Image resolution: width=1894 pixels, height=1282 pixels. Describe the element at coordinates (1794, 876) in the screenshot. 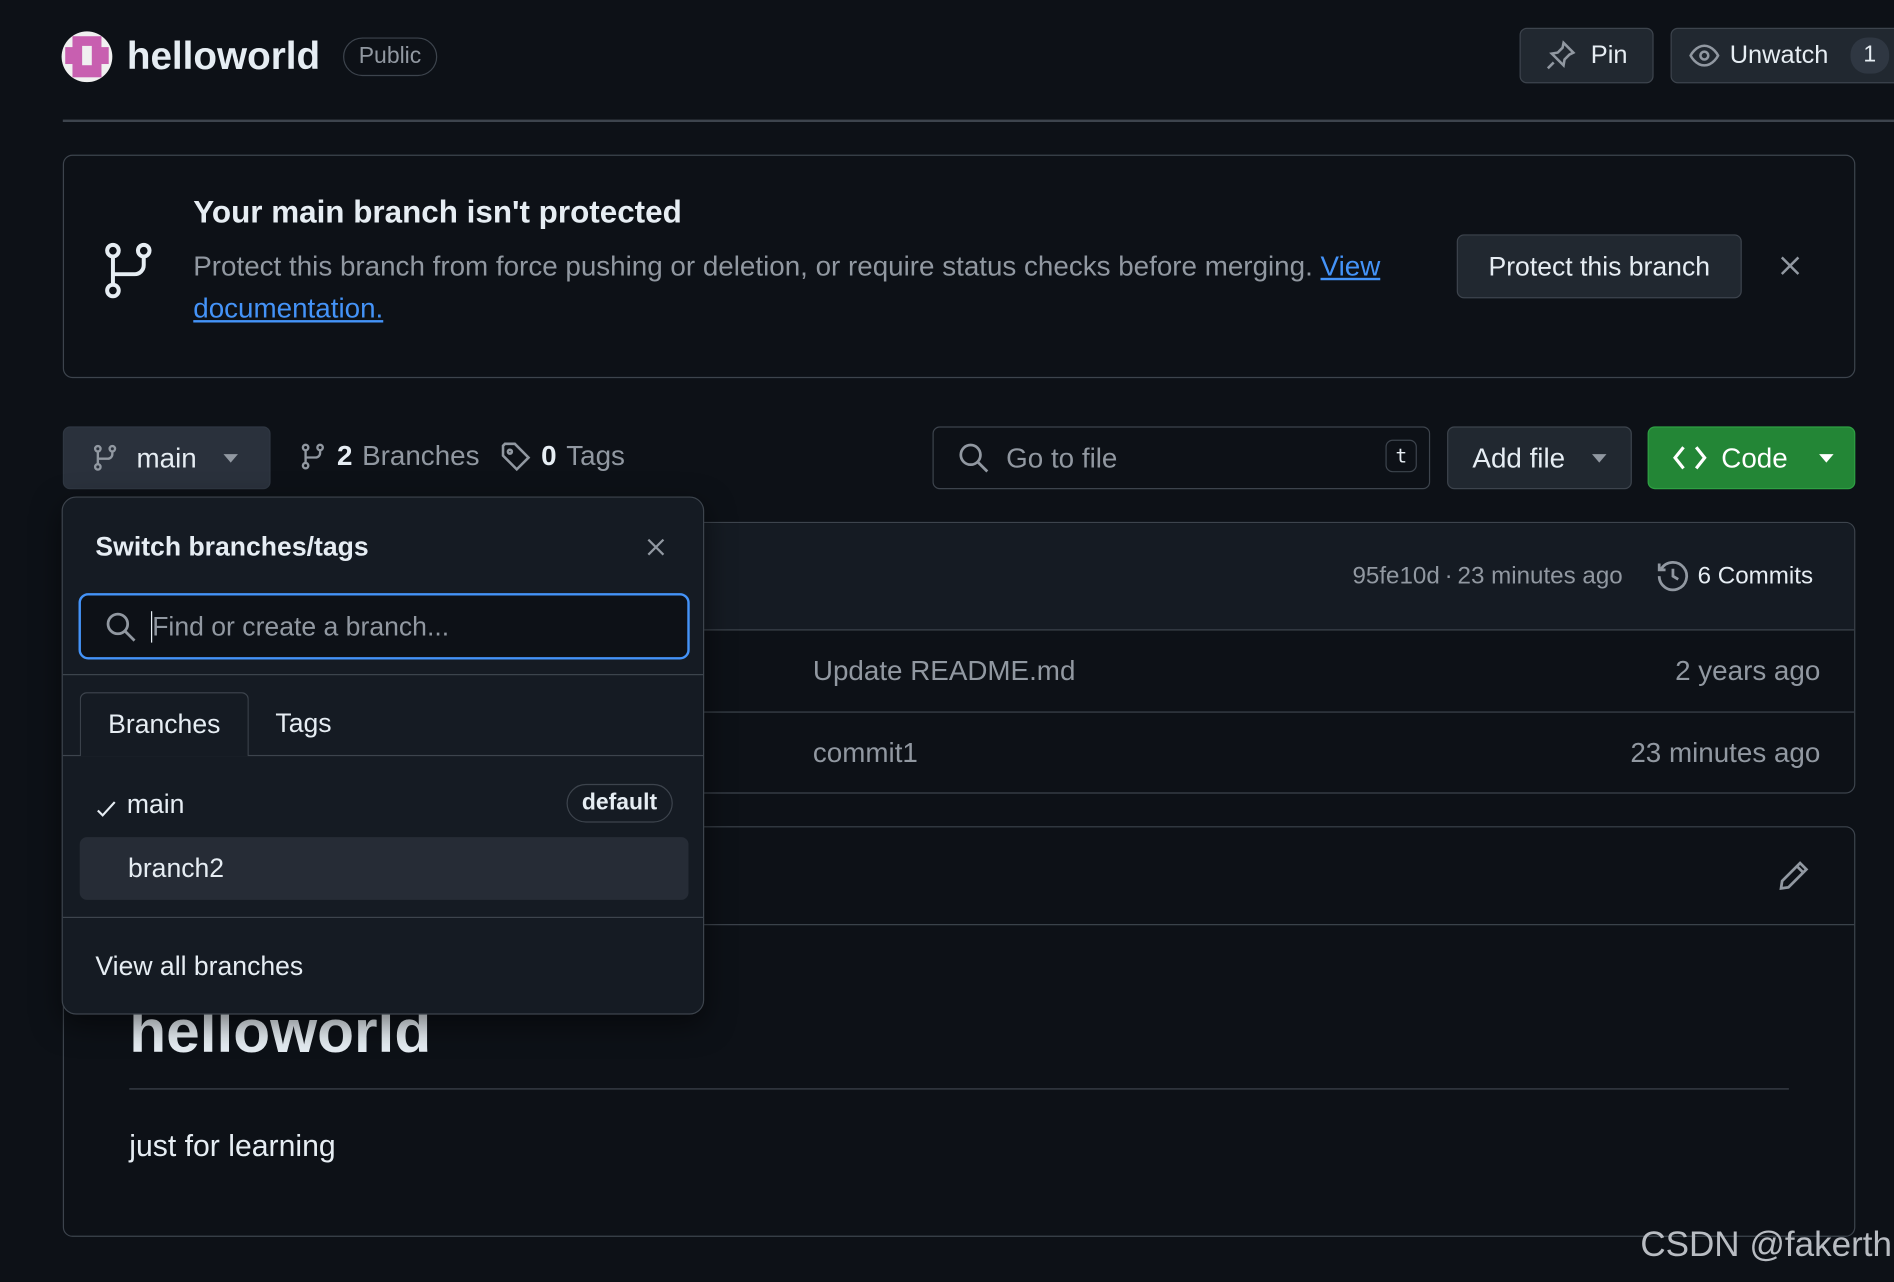

I see `edit-pencil-icon` at that location.